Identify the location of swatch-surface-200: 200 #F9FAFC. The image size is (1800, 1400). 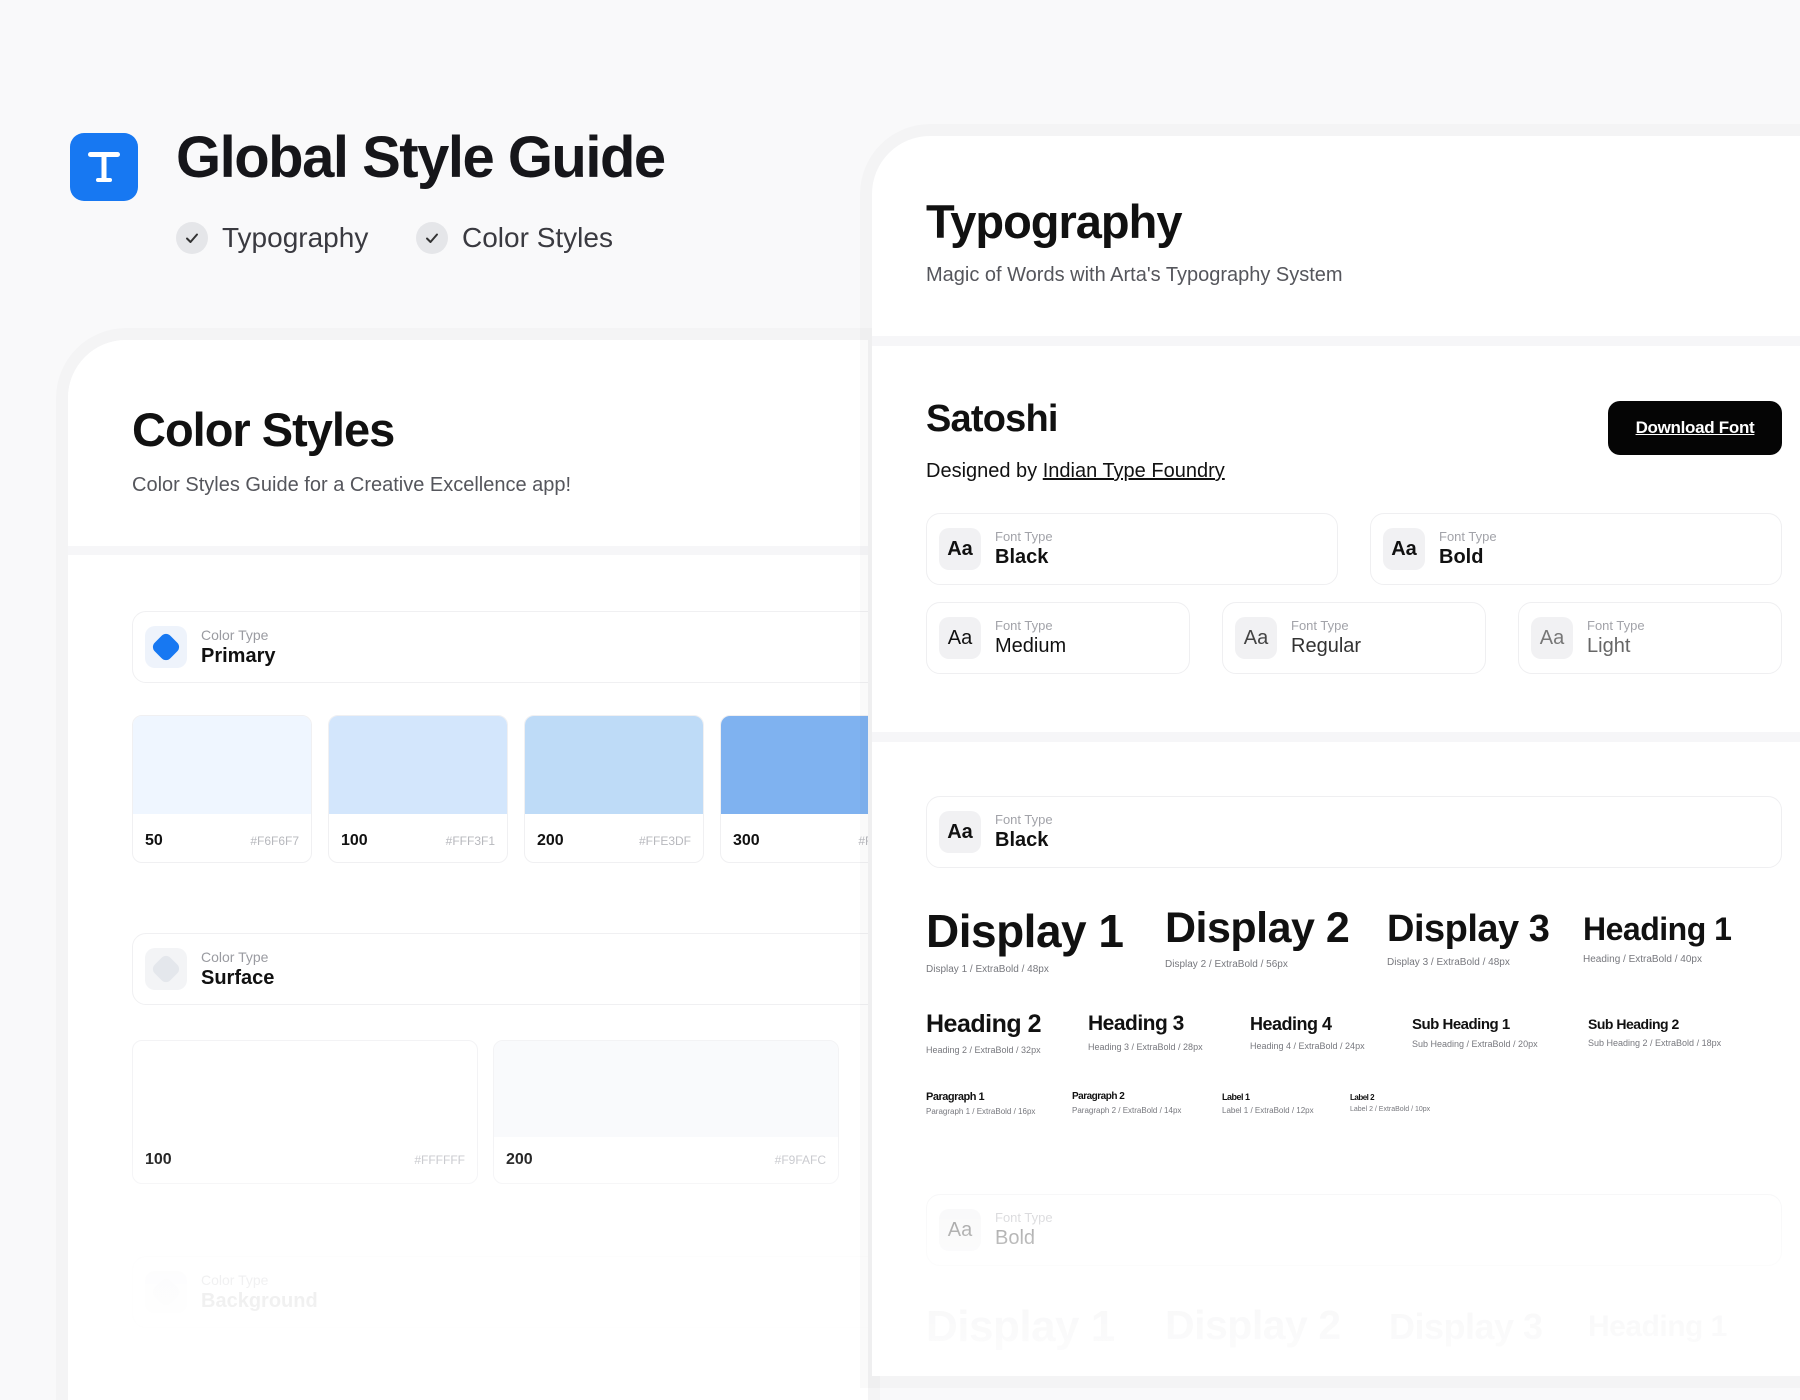
(666, 1112).